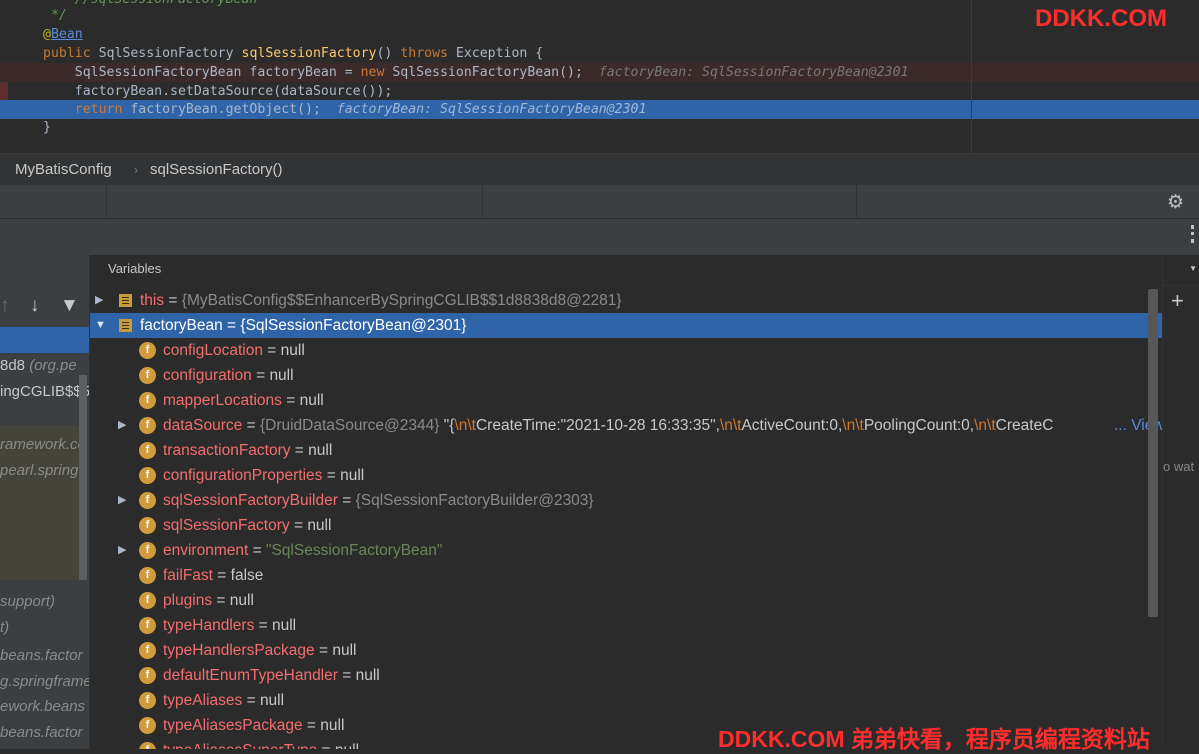 Image resolution: width=1199 pixels, height=754 pixels. What do you see at coordinates (181, 325) in the screenshot?
I see `variable-name: factoryBean` at bounding box center [181, 325].